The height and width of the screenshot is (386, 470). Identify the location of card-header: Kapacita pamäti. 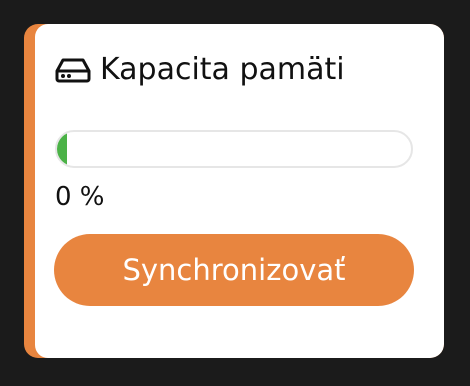
(199, 70).